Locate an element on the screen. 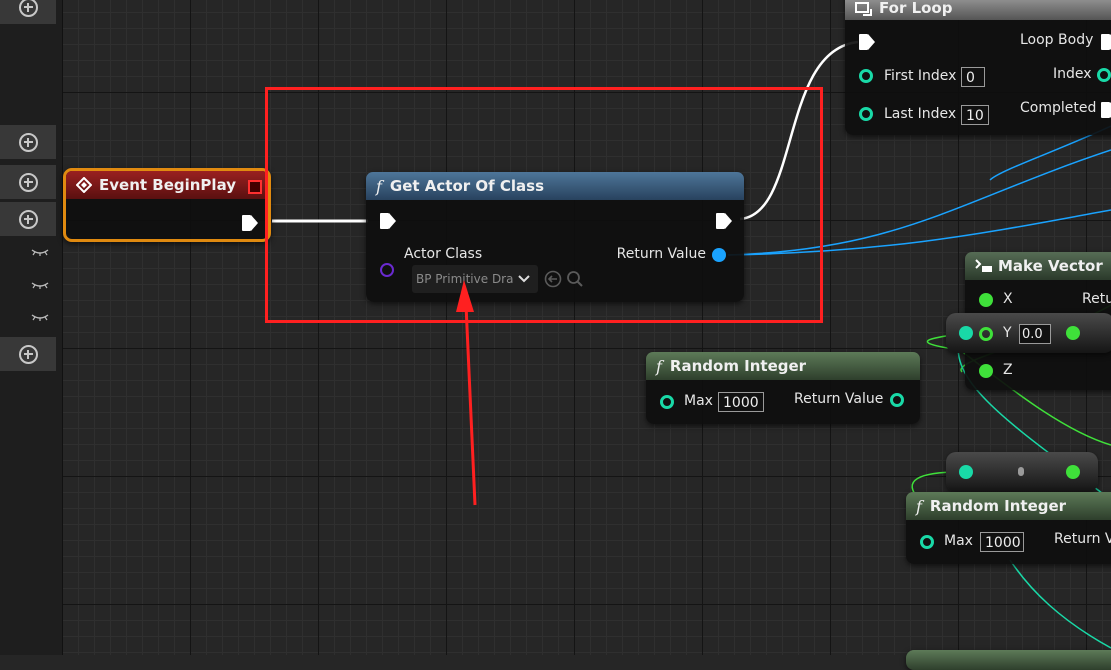  node-random-integer: f Random Integer Max 1000 Return Value is located at coordinates (783, 388).